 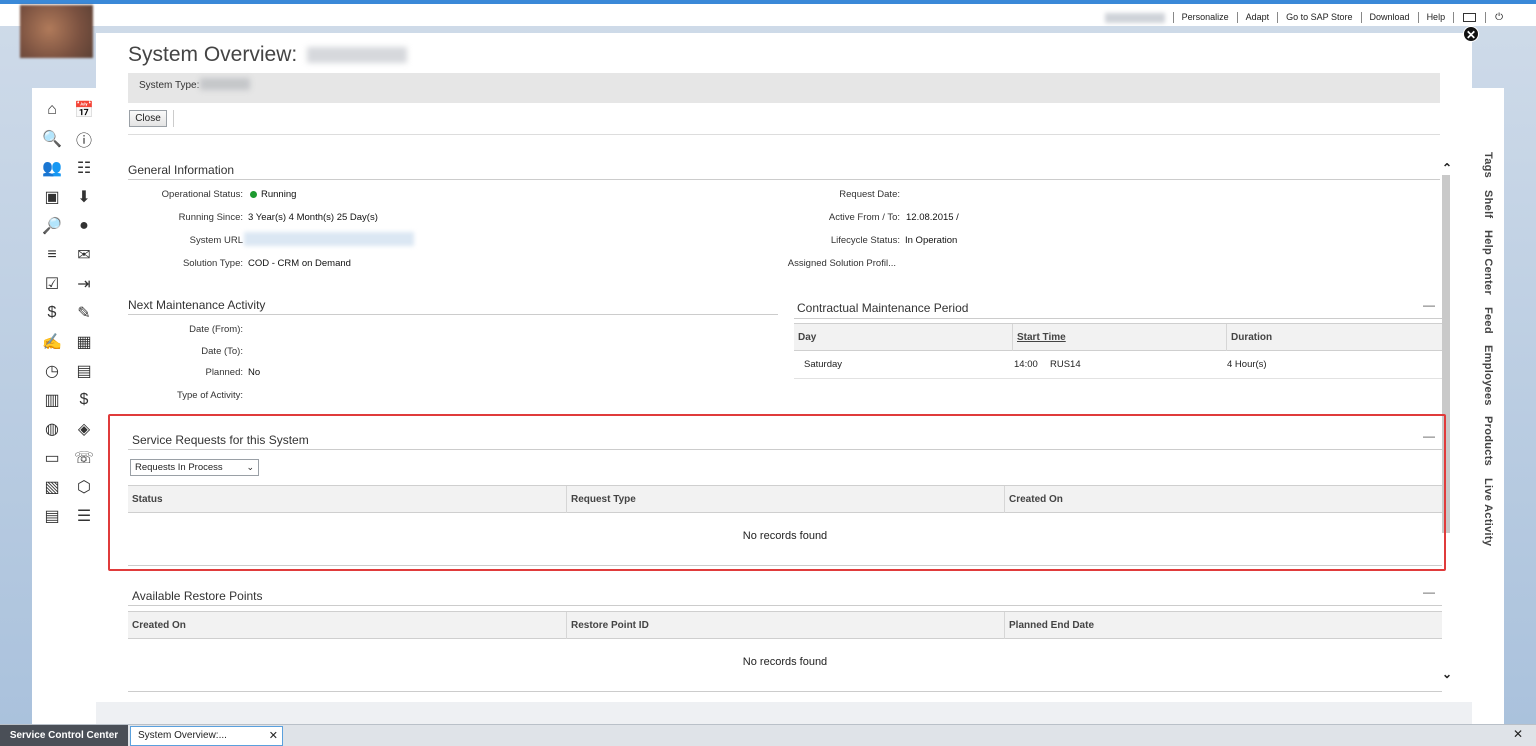 I want to click on dollar-icon: $, so click(x=52, y=312).